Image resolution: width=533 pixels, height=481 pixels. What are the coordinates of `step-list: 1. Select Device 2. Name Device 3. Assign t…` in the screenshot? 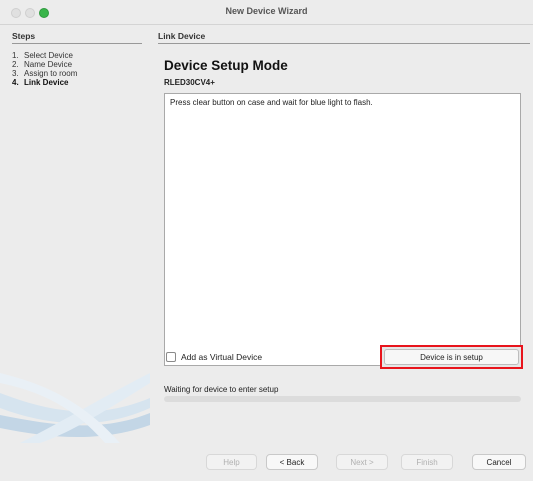 It's located at (44, 69).